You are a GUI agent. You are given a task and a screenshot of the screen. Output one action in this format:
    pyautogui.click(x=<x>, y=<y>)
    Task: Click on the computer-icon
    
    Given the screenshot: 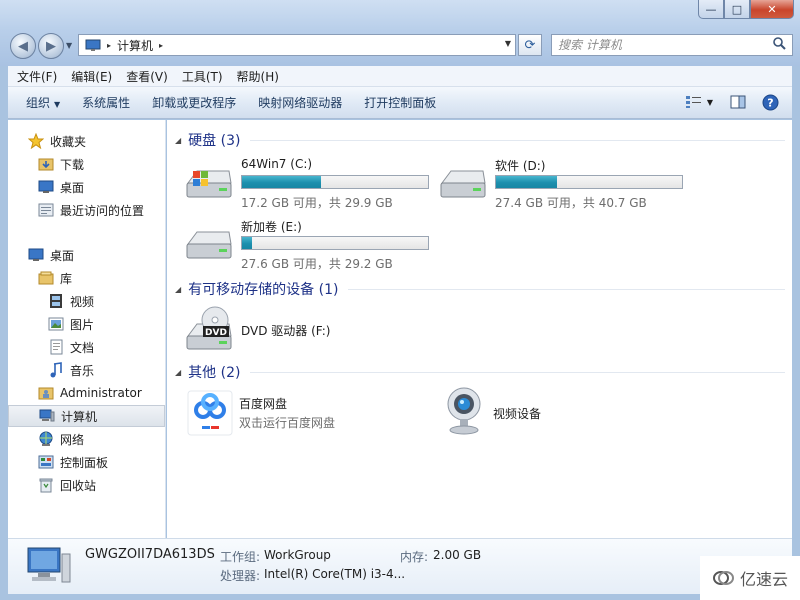 What is the action you would take?
    pyautogui.click(x=47, y=416)
    